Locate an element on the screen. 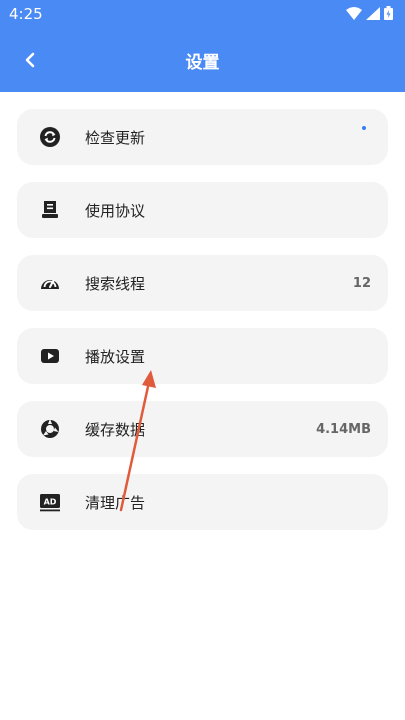 Image resolution: width=405 pixels, height=720 pixels. sync-icon is located at coordinates (50, 137).